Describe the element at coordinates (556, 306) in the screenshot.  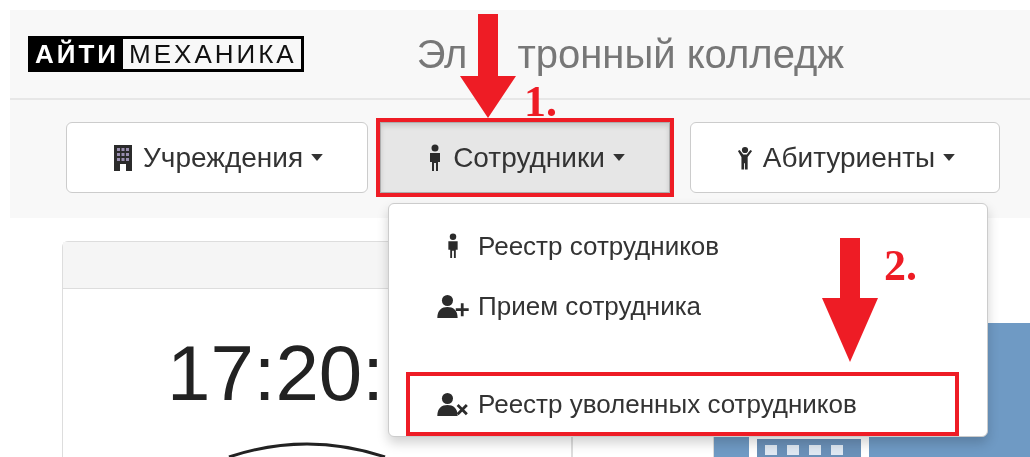
I see `menu-item: Прием сотрудника` at that location.